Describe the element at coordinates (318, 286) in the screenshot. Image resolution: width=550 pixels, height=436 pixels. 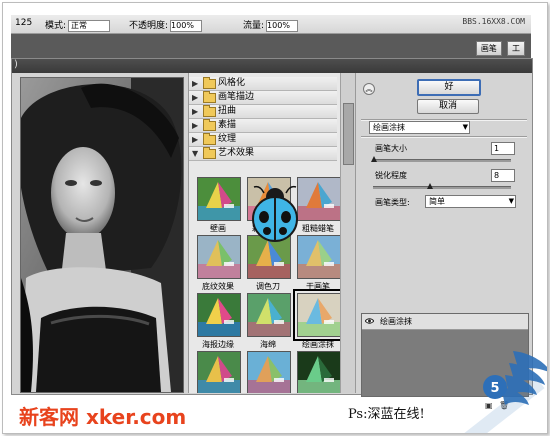
I see `filter-label: 干画笔` at that location.